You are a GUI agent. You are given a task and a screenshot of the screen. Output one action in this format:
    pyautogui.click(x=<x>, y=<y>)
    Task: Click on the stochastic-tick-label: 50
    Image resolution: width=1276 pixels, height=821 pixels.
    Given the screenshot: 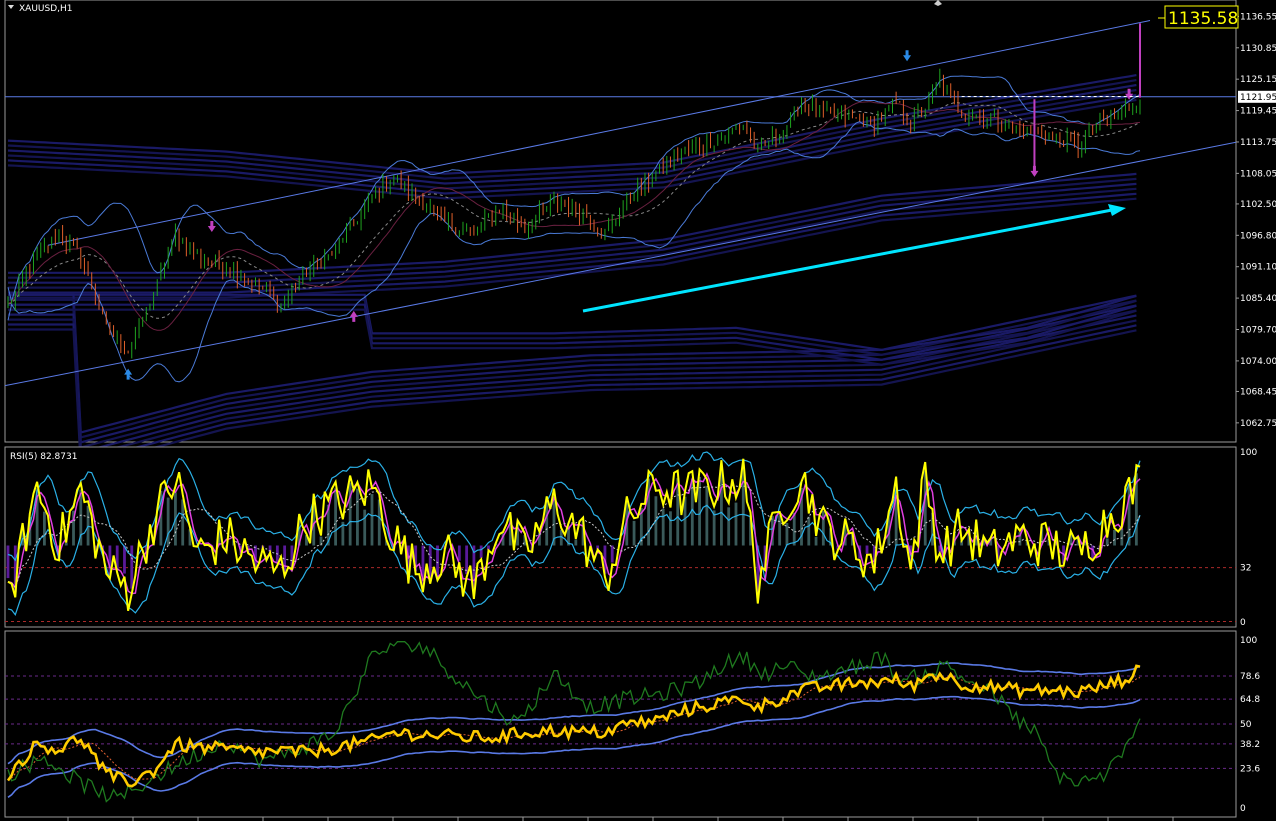 What is the action you would take?
    pyautogui.click(x=1246, y=725)
    